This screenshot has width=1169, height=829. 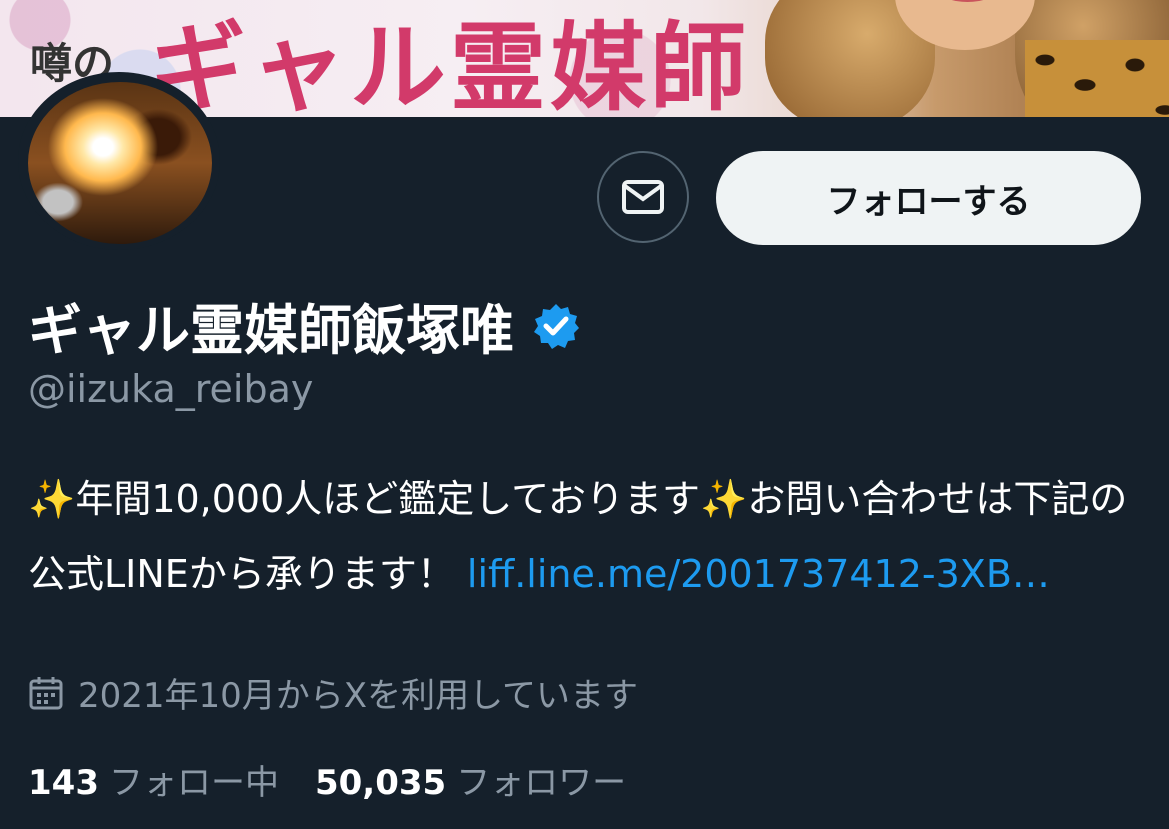 I want to click on display-name-row: ギャル霊媒師飯塚唯, so click(x=304, y=325).